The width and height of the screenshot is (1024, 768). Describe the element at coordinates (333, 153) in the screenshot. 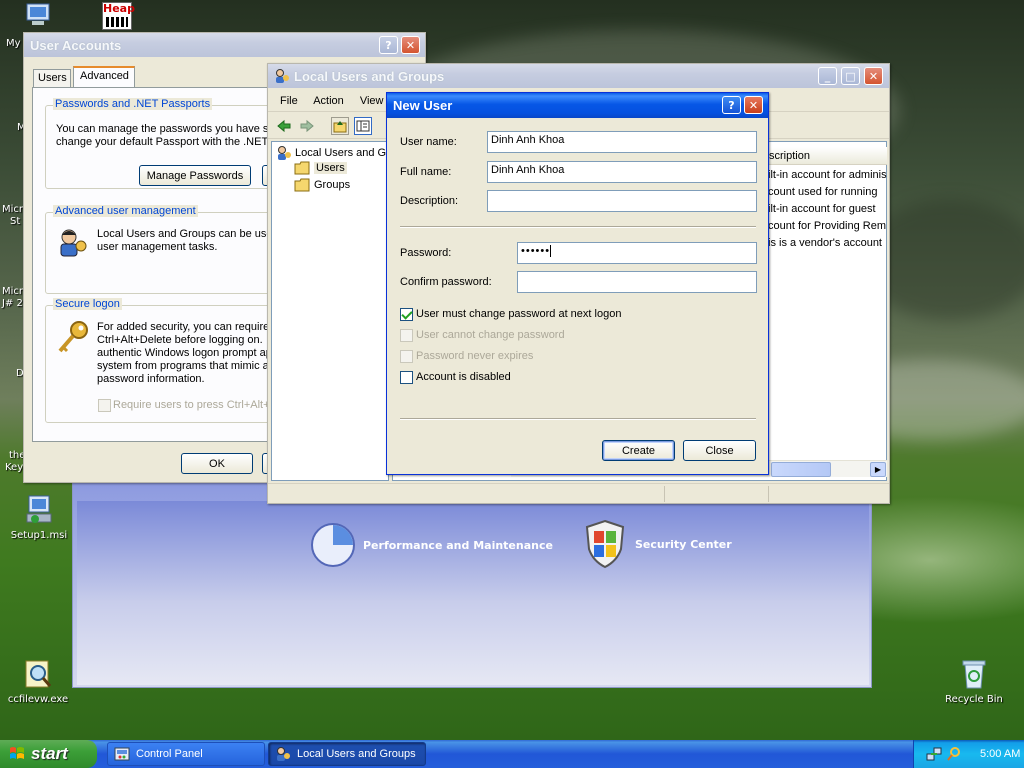

I see `tree-root: Local Users and Gr` at that location.